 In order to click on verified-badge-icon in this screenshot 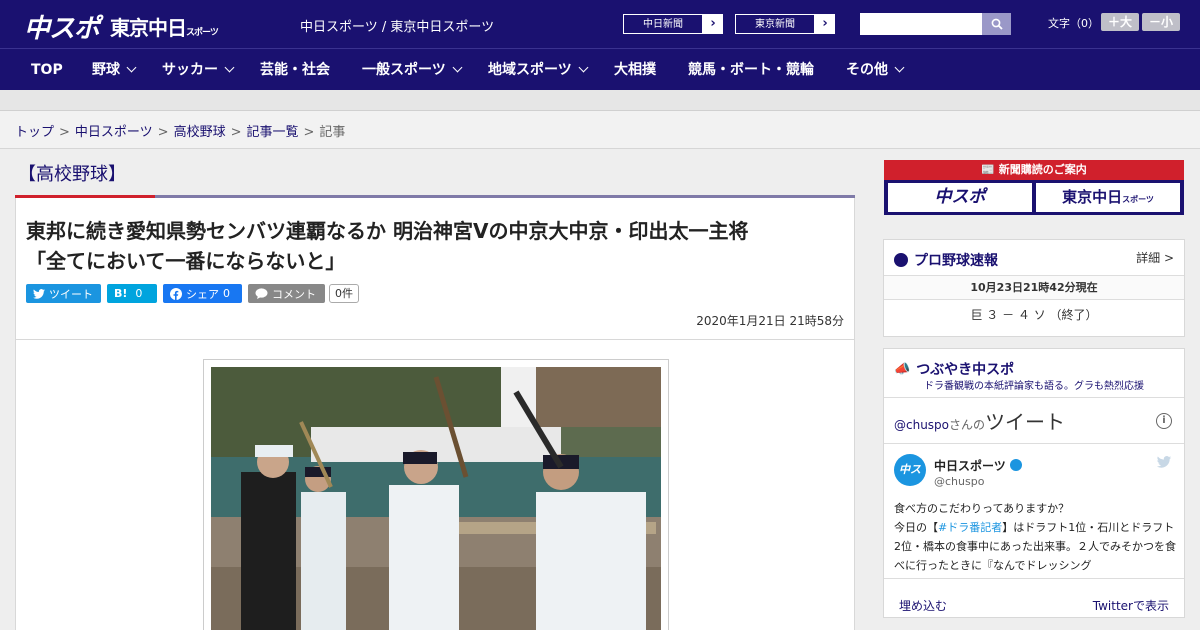, I will do `click(1015, 465)`.